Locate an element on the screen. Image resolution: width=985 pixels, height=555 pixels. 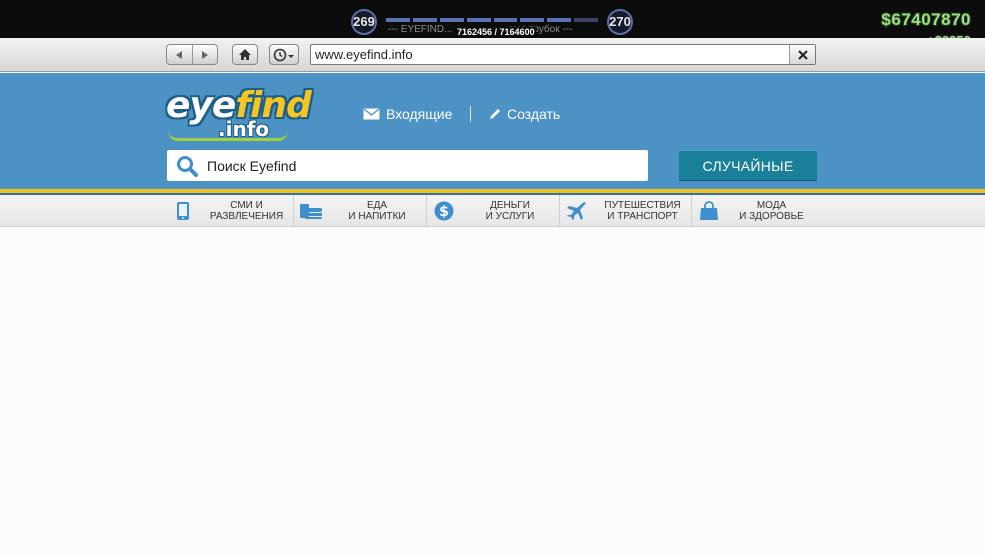
category-line1: ЕДА is located at coordinates (377, 205).